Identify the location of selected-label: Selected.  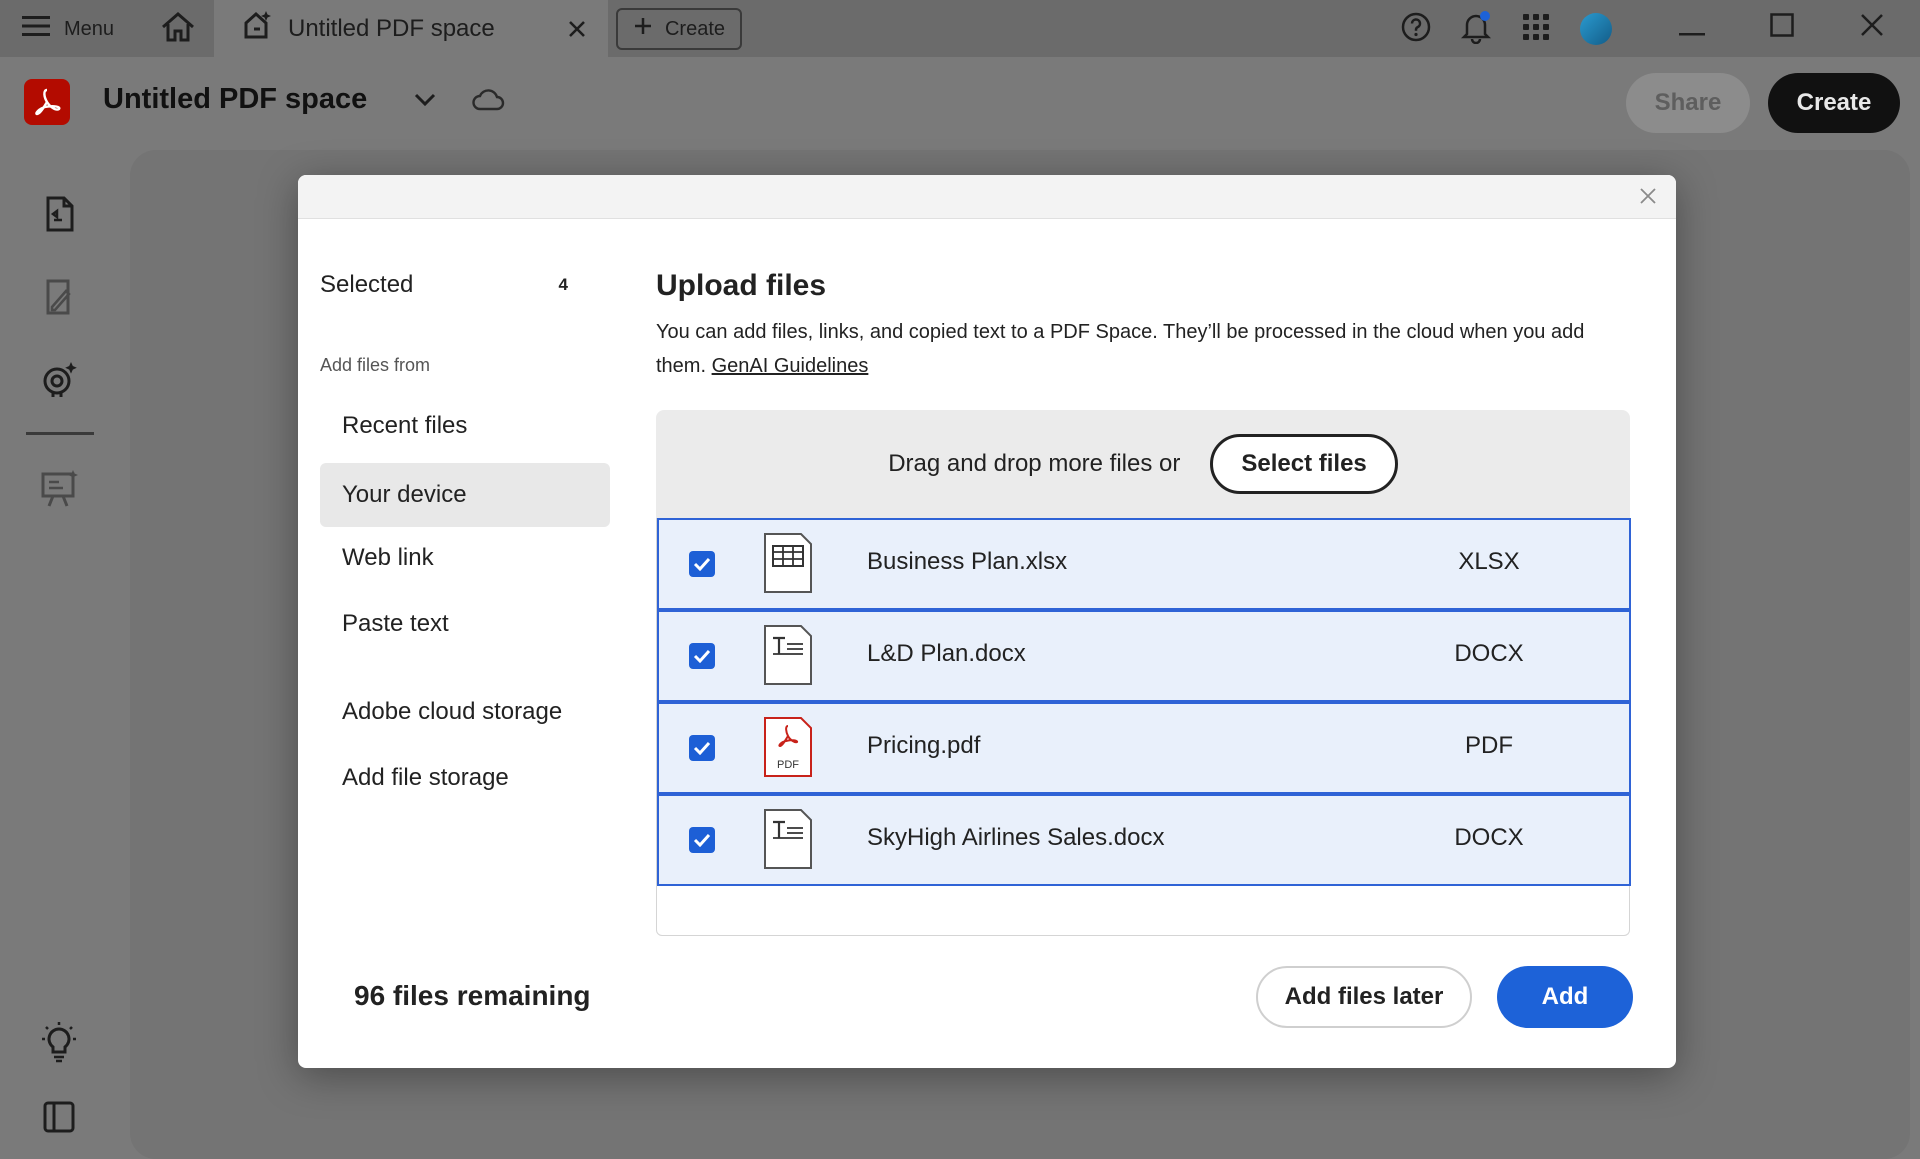
(367, 284).